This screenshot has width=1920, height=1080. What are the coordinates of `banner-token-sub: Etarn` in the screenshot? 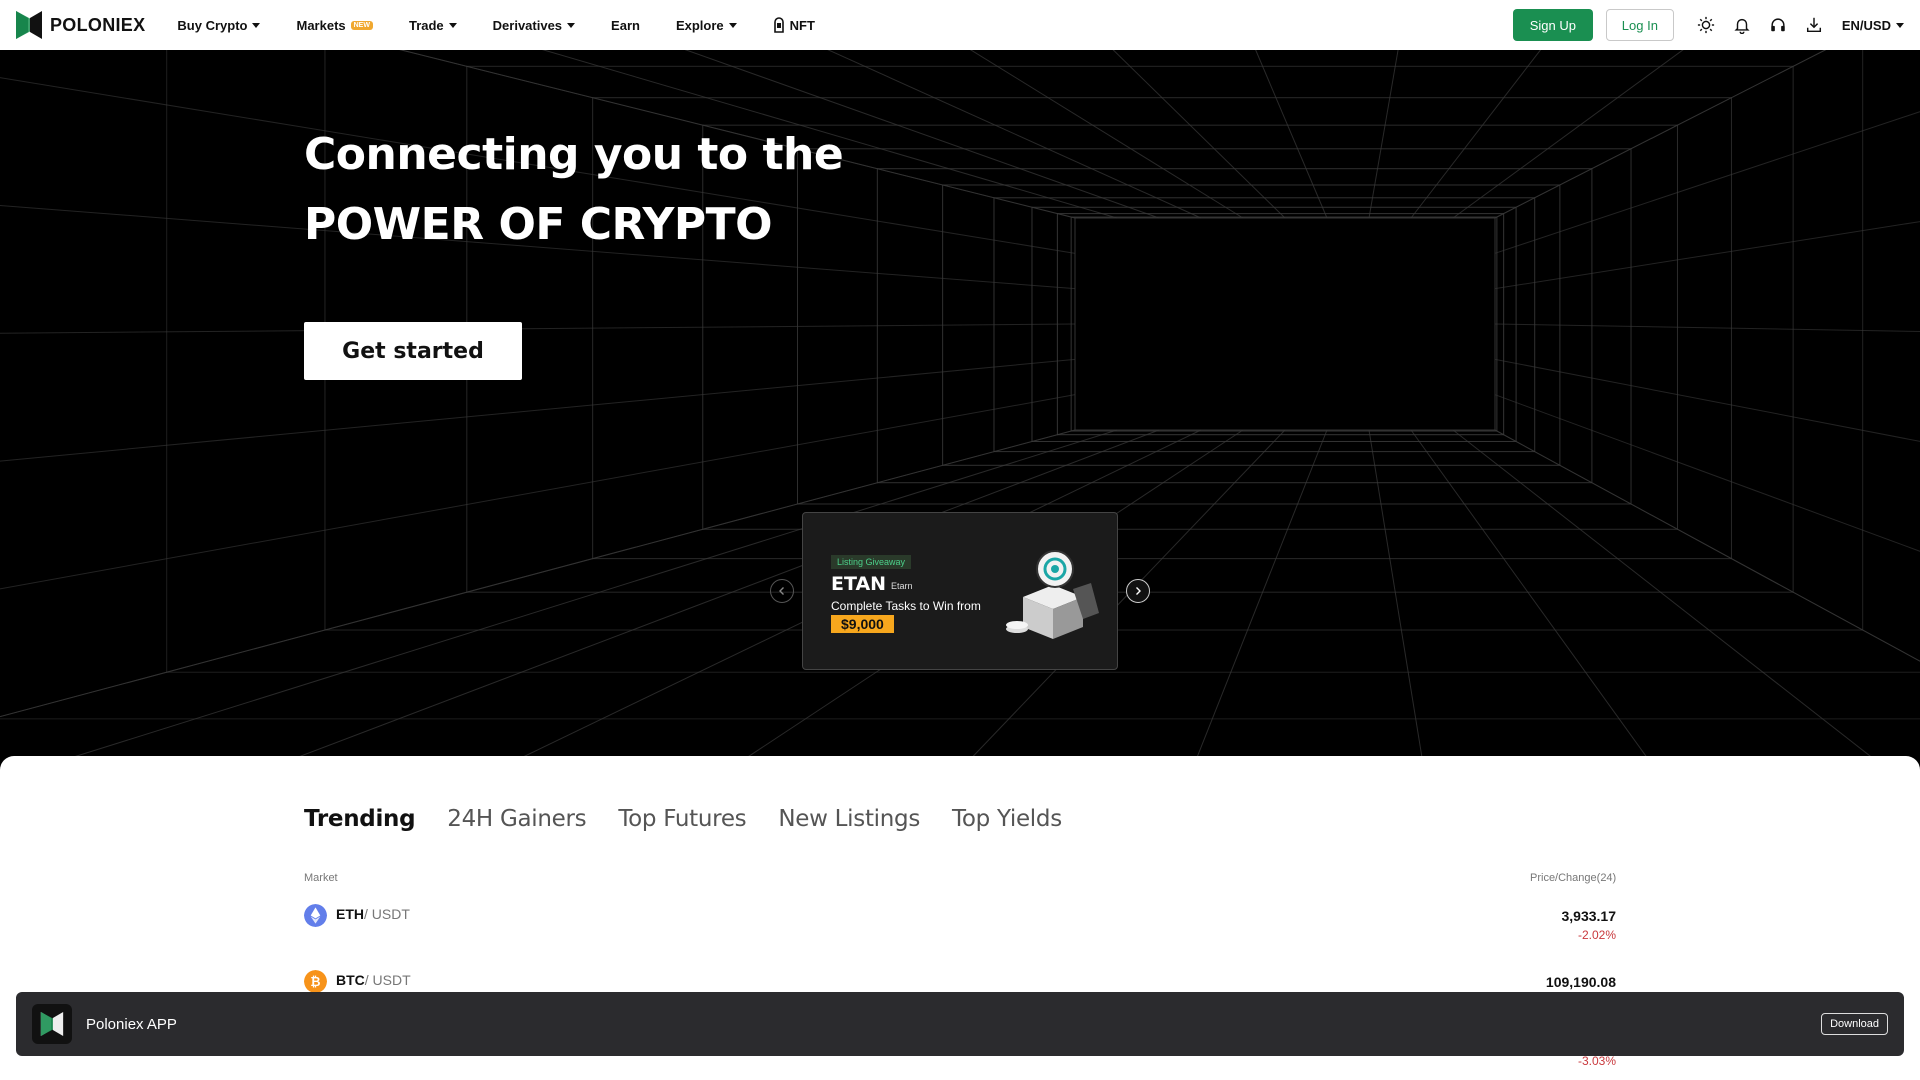 It's located at (902, 586).